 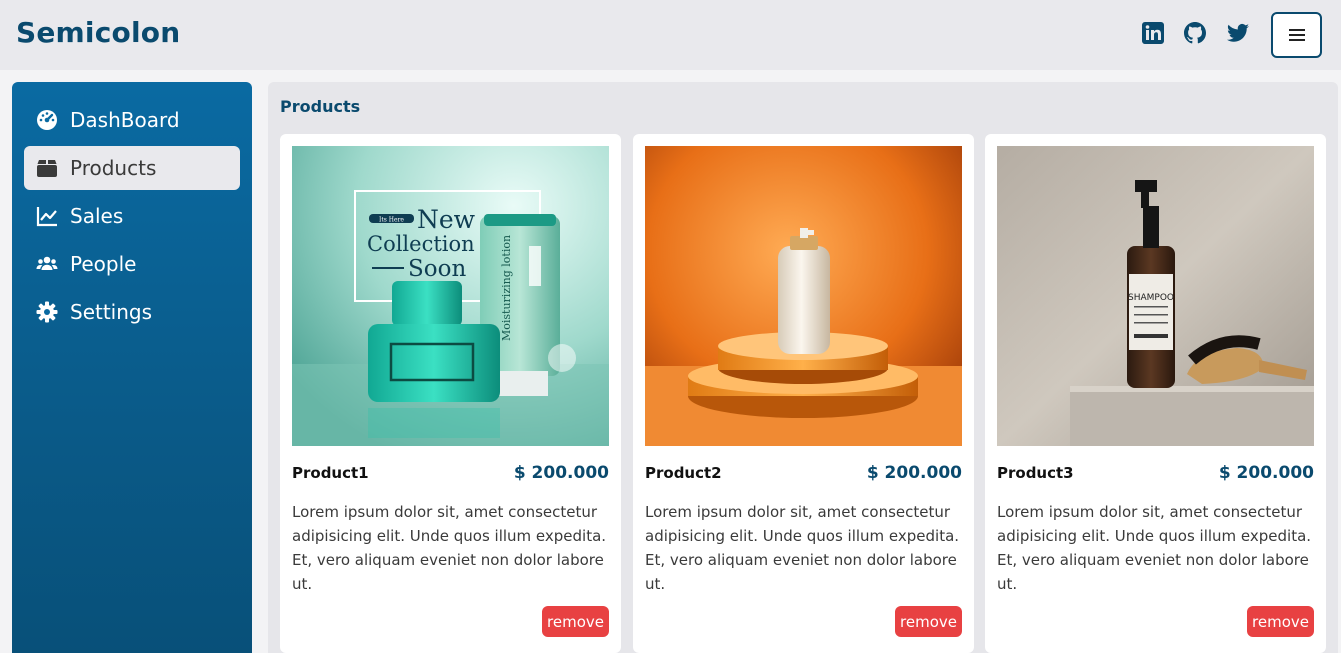 What do you see at coordinates (125, 120) in the screenshot?
I see `sidebar-item-label: DashBoard` at bounding box center [125, 120].